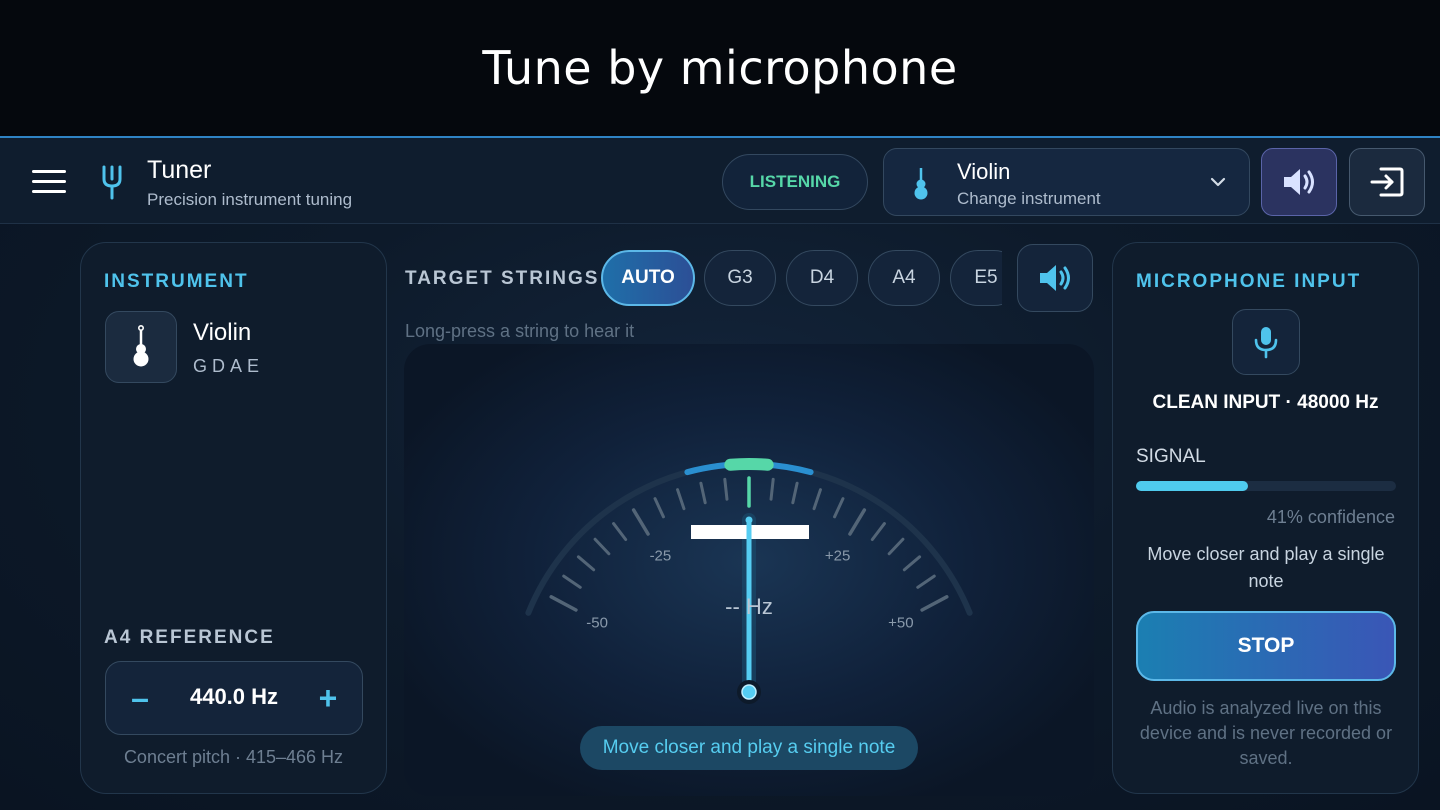 This screenshot has height=810, width=1440. Describe the element at coordinates (749, 692) in the screenshot. I see `gauge-pivot` at that location.